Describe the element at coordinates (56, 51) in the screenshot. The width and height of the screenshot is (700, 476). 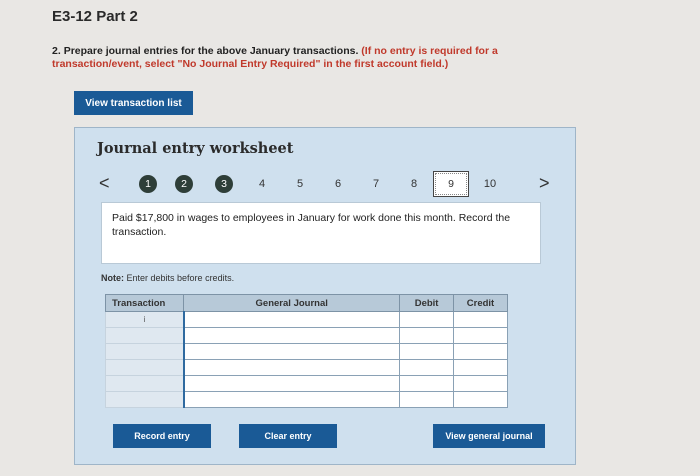
I see `instruction-number: 2.` at that location.